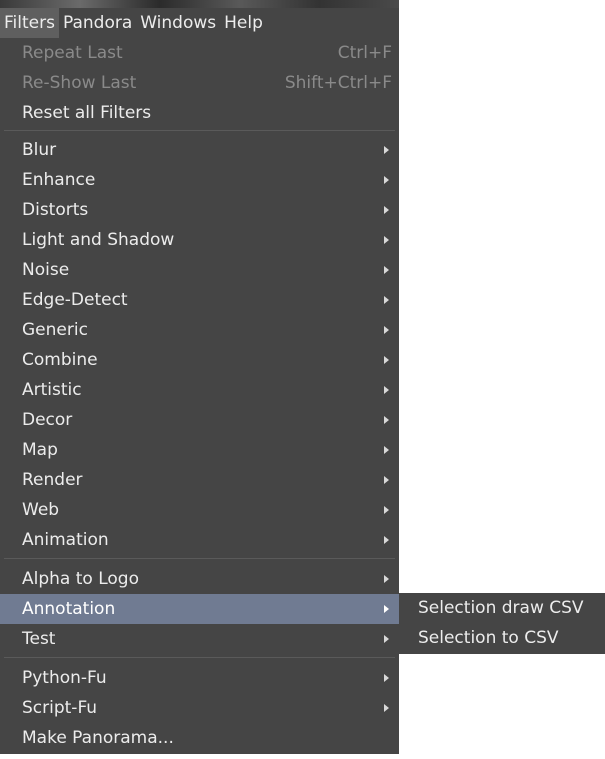  I want to click on menu-item-render: Render, so click(199, 480).